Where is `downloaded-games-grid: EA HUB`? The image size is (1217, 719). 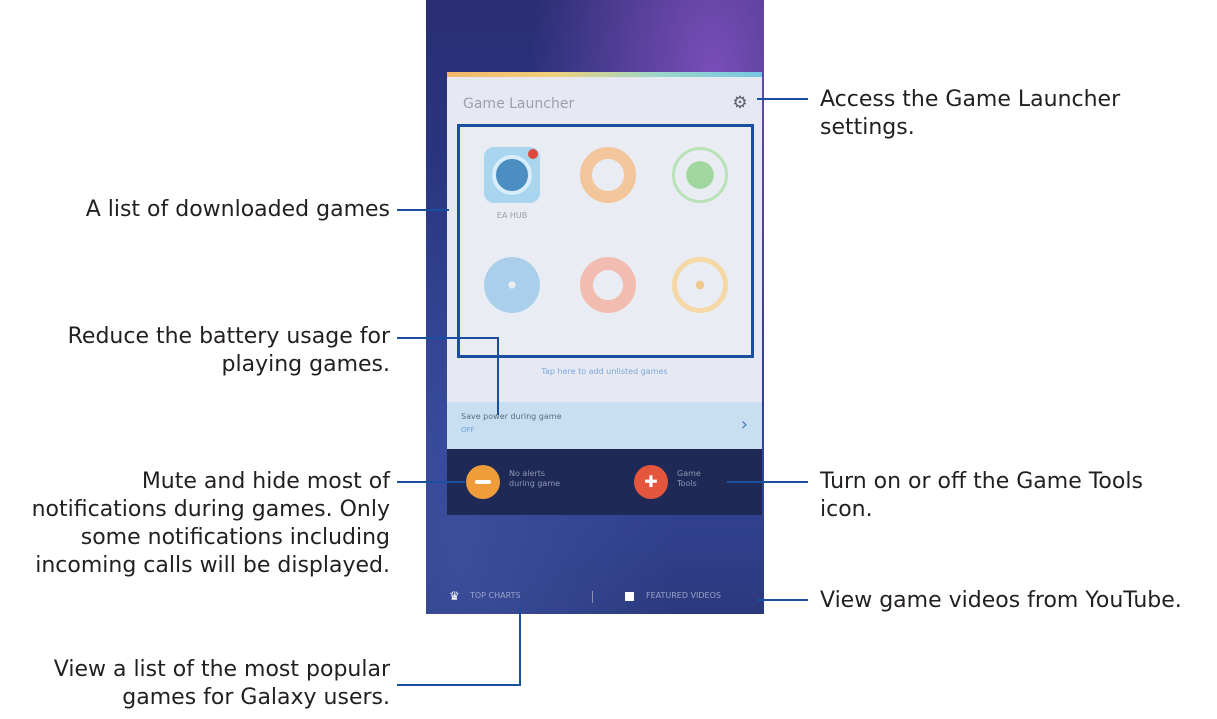 downloaded-games-grid: EA HUB is located at coordinates (605, 241).